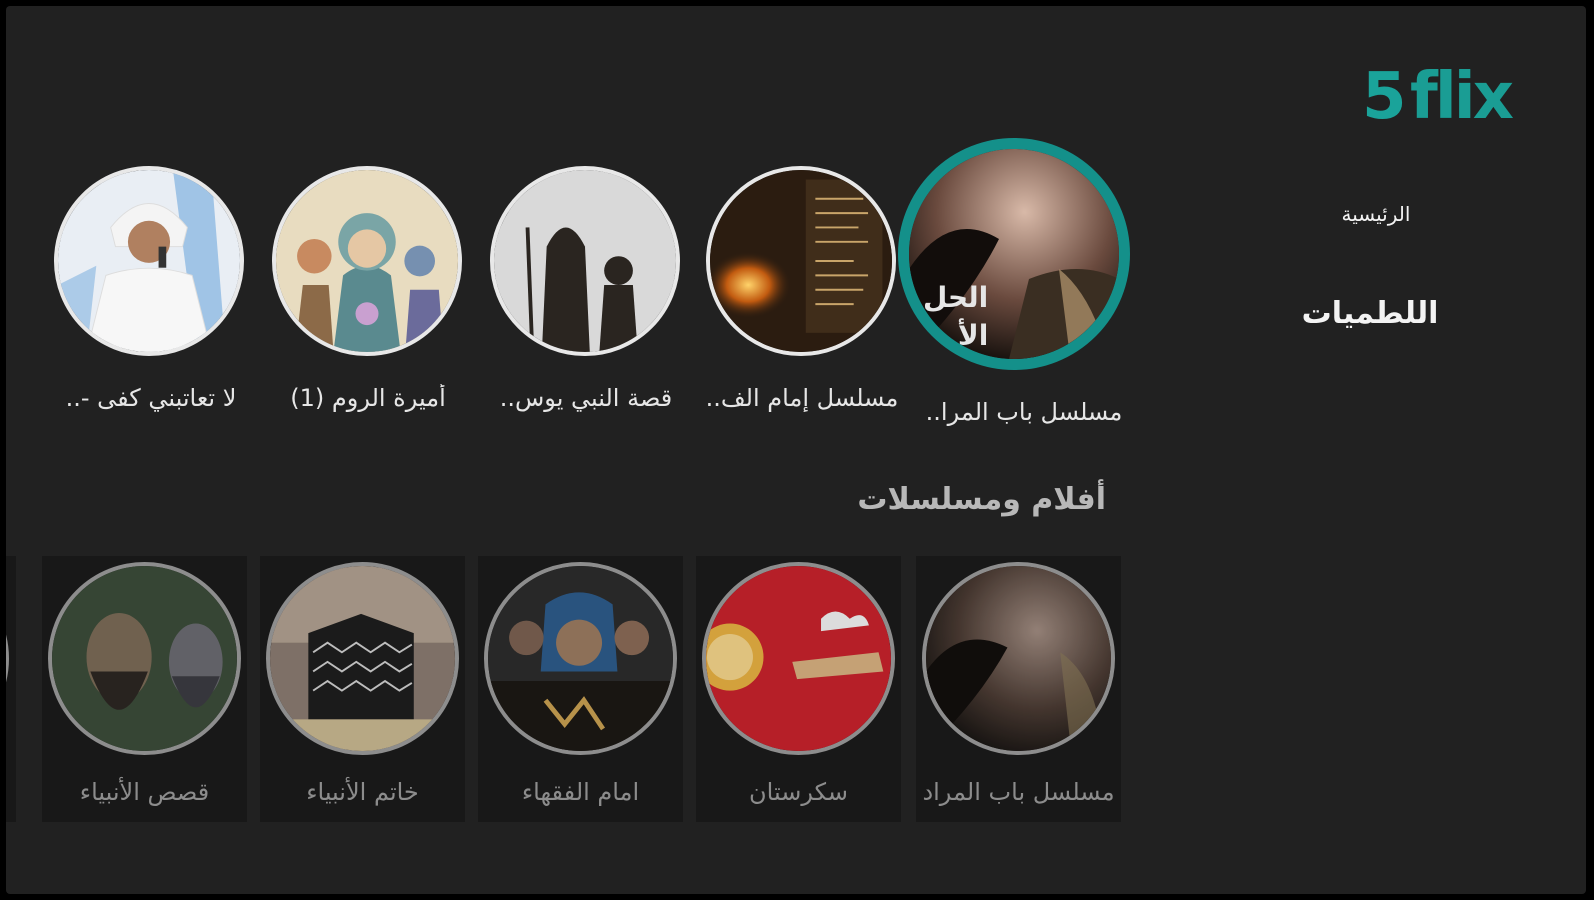 The height and width of the screenshot is (900, 1594). I want to click on nav-latmiyat: اللطميات, so click(1370, 313).